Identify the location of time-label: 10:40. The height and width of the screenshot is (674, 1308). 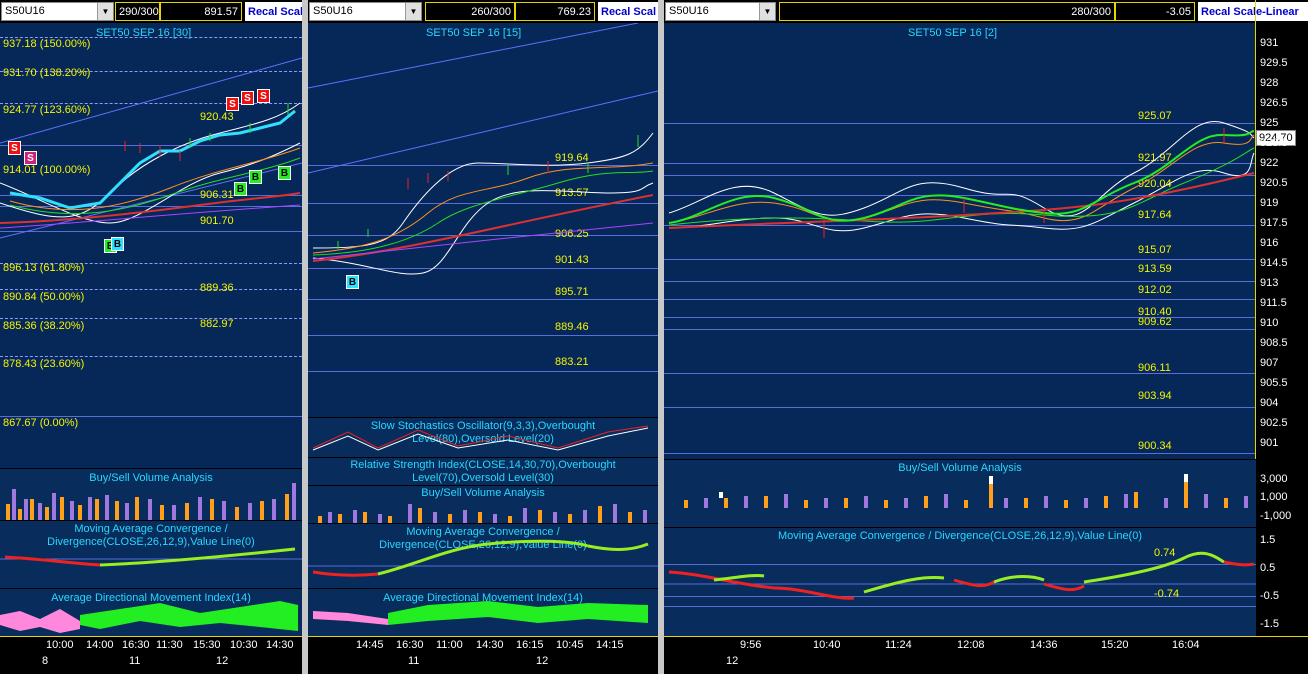
(827, 645).